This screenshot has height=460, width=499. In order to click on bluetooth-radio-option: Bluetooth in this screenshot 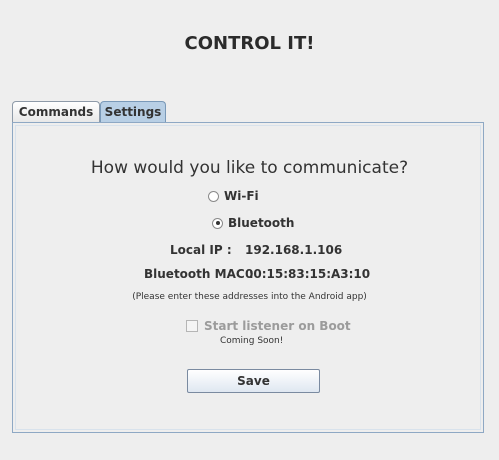, I will do `click(253, 223)`.